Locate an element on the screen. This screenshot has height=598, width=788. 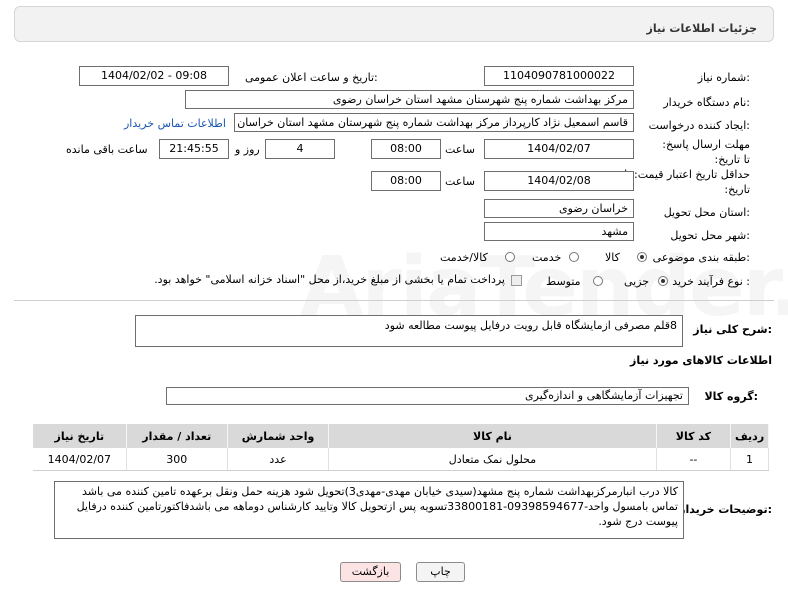
city-label: شهر محل تحویل: is located at coordinates (710, 235).